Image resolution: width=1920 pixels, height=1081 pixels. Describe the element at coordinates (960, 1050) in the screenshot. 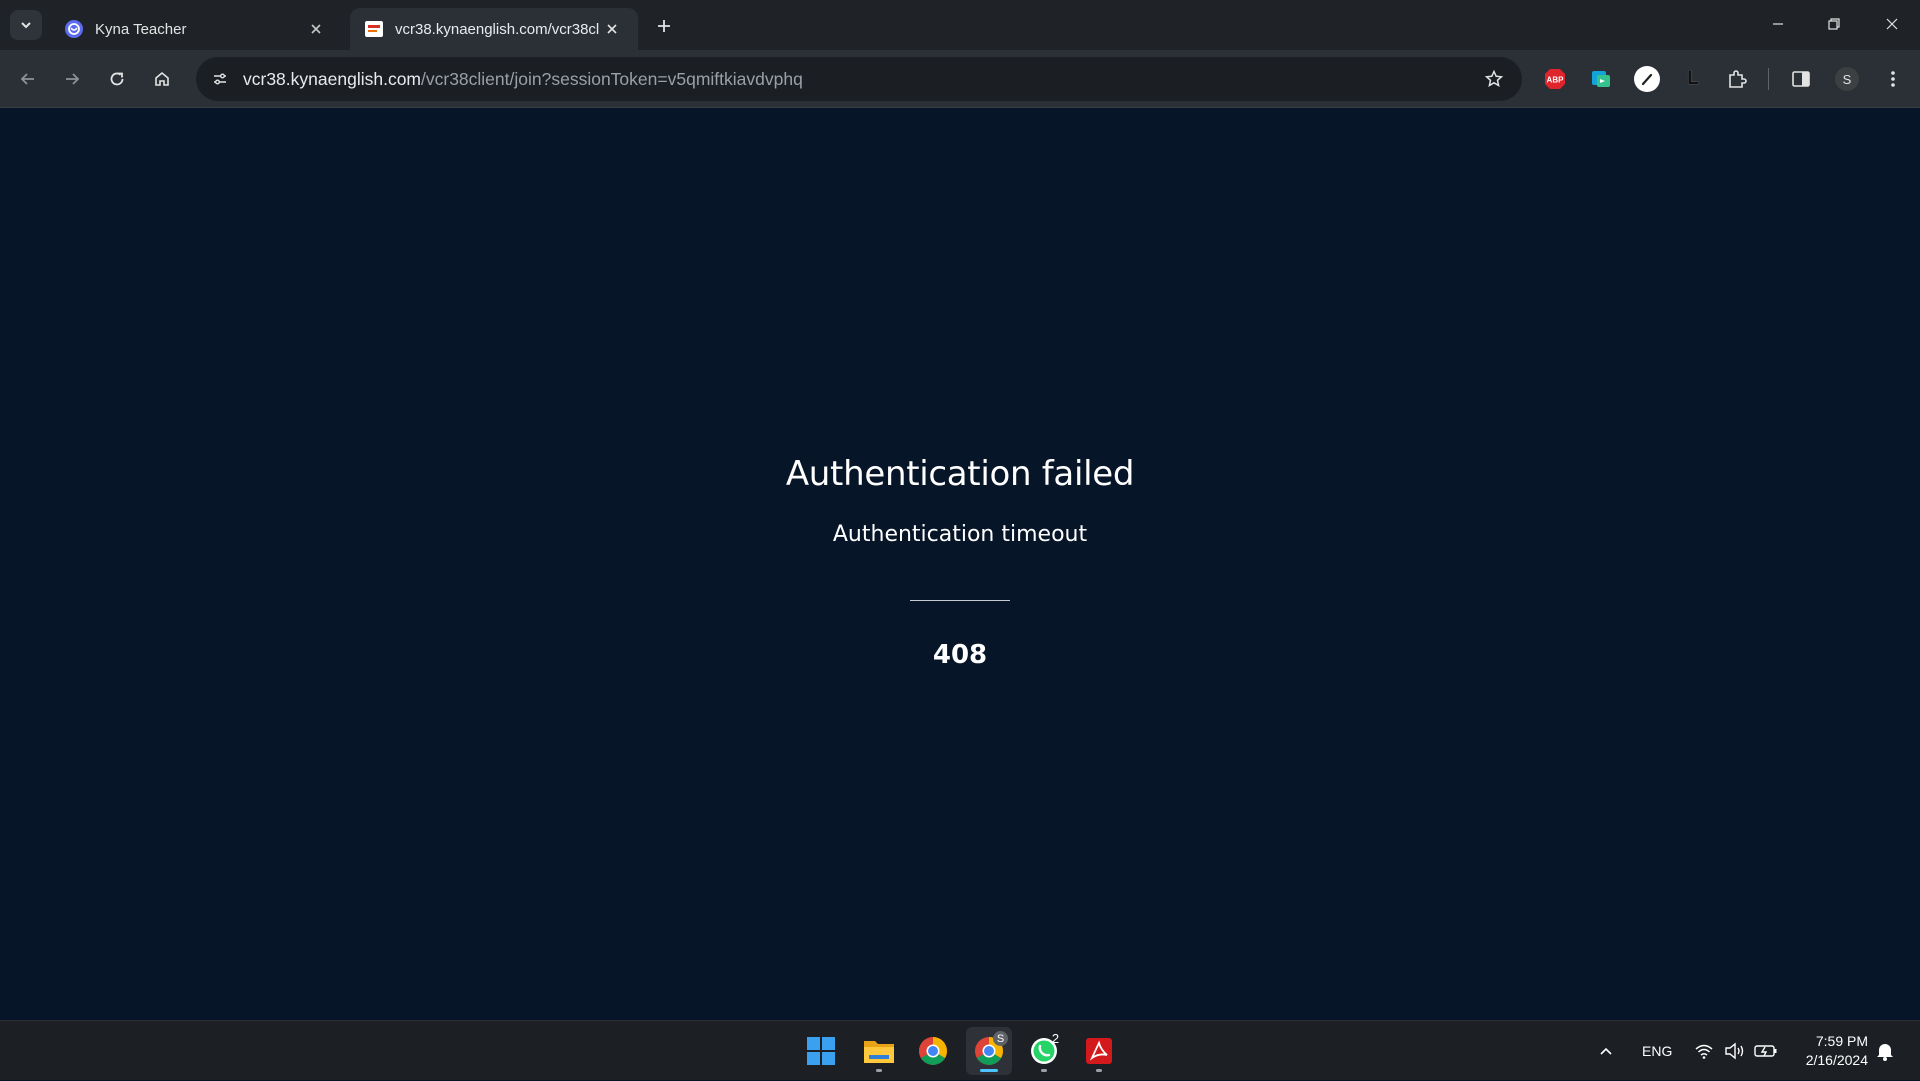

I see `windows-taskbar: S 2 ENG 7:59 PM 2/16/2024` at that location.